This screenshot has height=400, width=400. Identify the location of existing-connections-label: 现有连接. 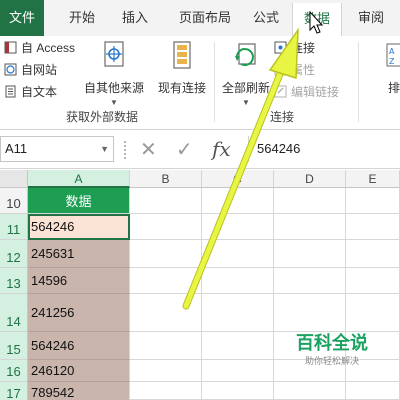
(181, 88).